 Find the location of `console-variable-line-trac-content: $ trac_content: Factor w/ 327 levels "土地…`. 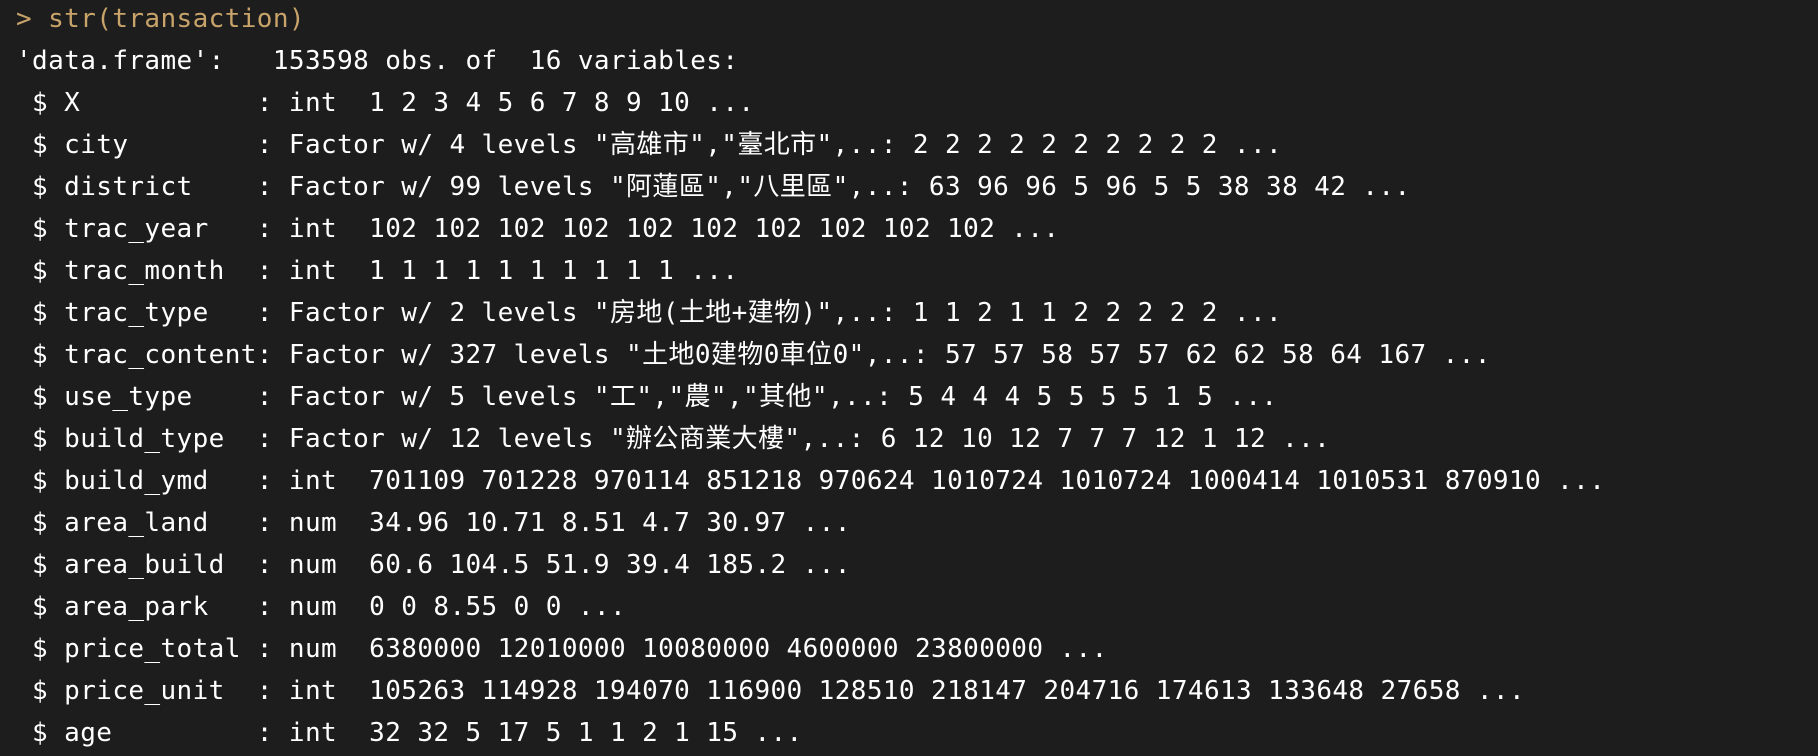

console-variable-line-trac-content: $ trac_content: Factor w/ 327 levels "土地… is located at coordinates (753, 355).